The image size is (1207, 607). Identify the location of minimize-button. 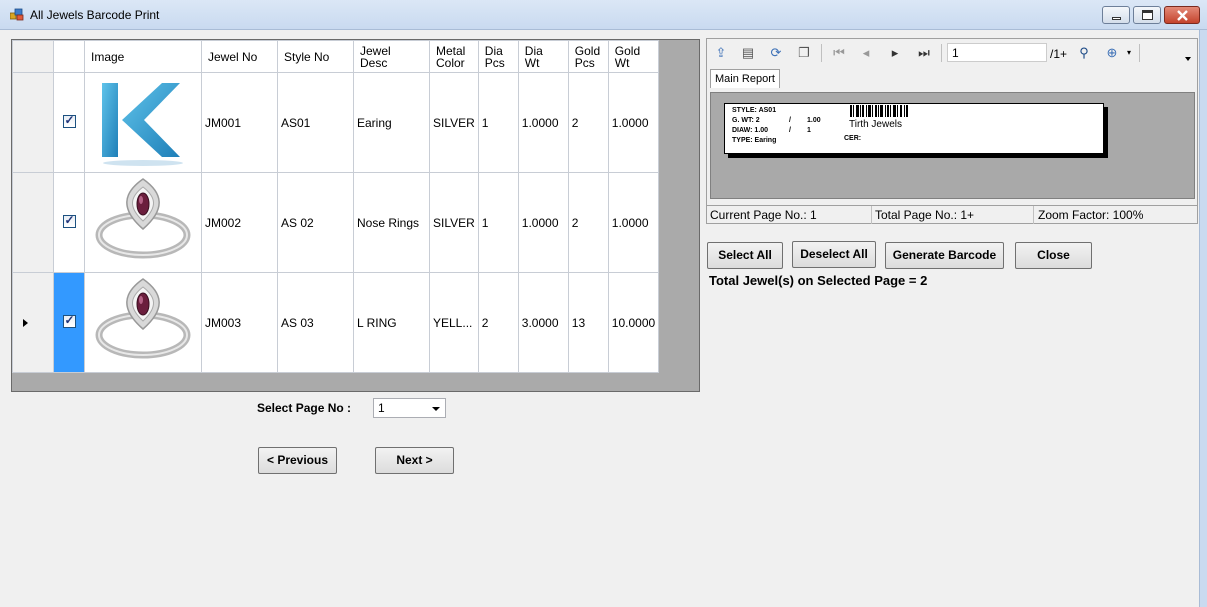
(1116, 15).